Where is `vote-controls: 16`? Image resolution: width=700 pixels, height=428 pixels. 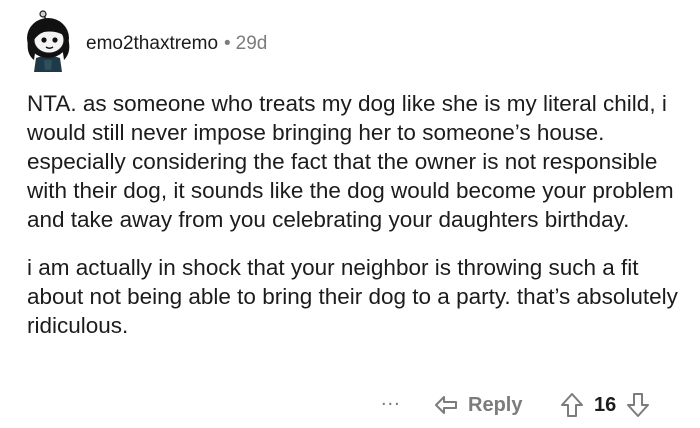
vote-controls: 16 is located at coordinates (605, 405).